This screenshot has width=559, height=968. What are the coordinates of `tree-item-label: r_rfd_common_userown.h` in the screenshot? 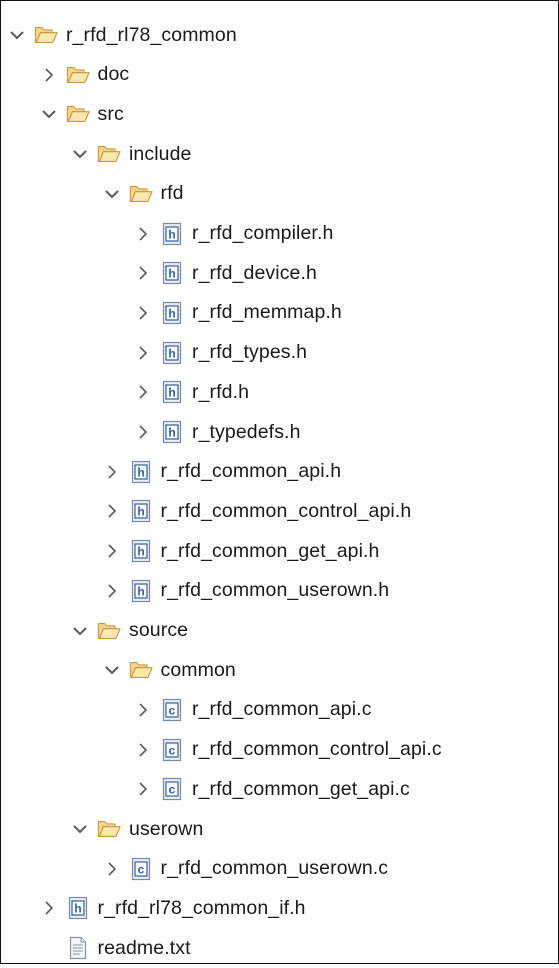 It's located at (275, 590).